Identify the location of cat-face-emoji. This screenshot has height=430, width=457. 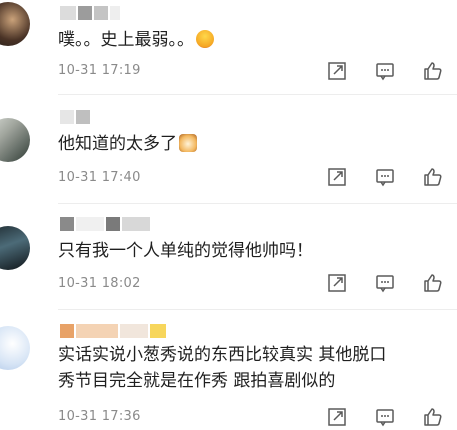
(188, 143).